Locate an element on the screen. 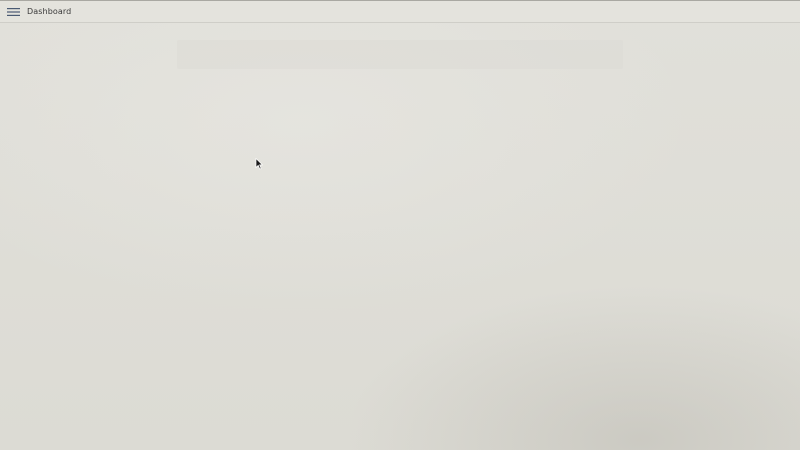 The width and height of the screenshot is (800, 450). top-app-bar: Dashboard is located at coordinates (400, 11).